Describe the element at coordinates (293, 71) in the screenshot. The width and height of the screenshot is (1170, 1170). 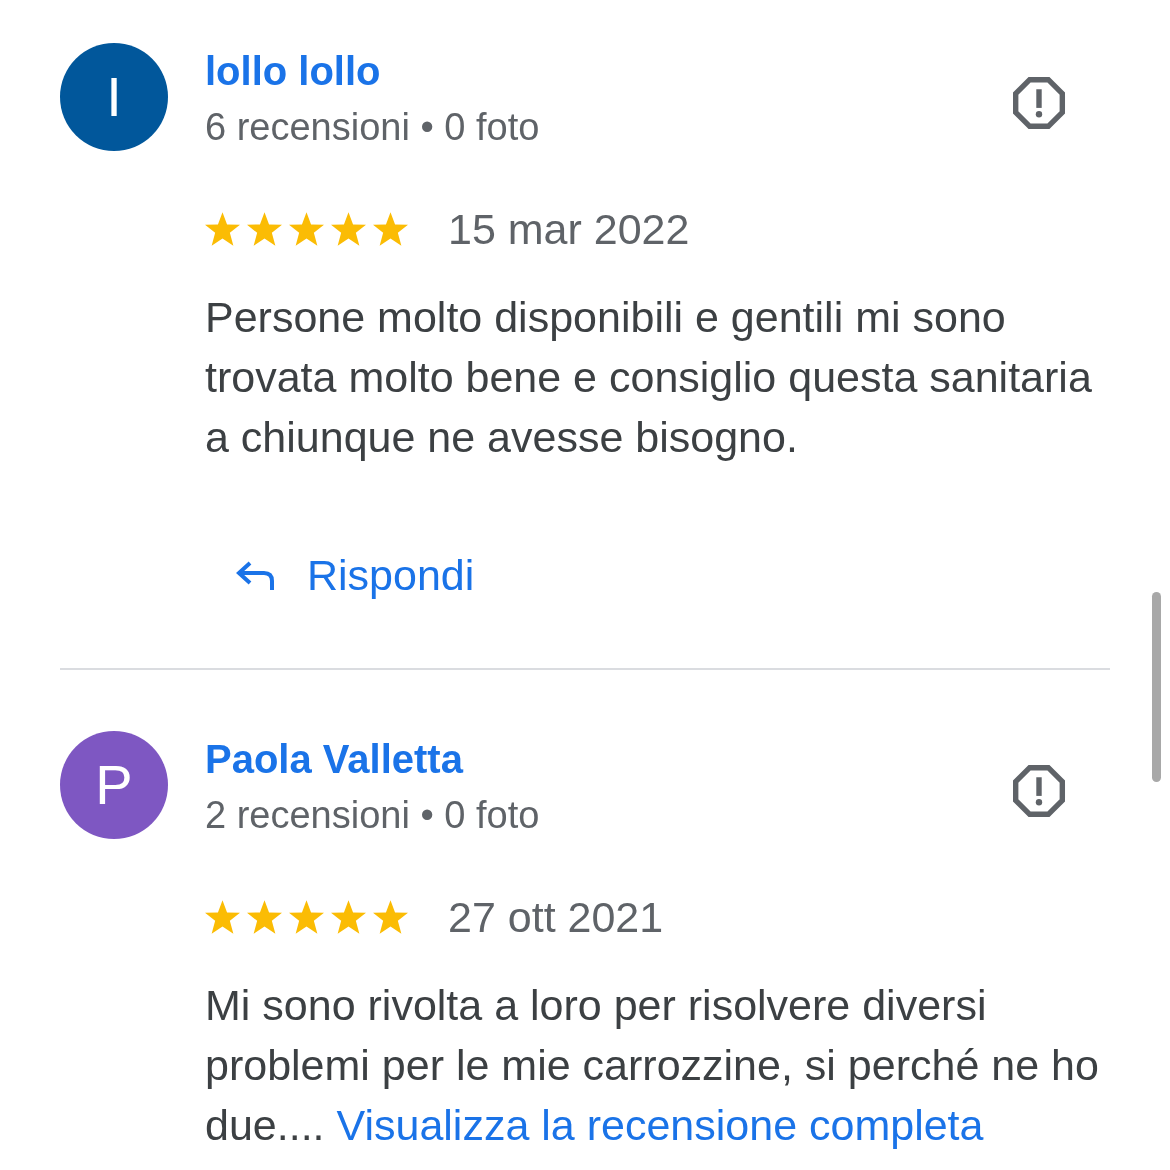
I see `reviewer-name: lollo lollo` at that location.